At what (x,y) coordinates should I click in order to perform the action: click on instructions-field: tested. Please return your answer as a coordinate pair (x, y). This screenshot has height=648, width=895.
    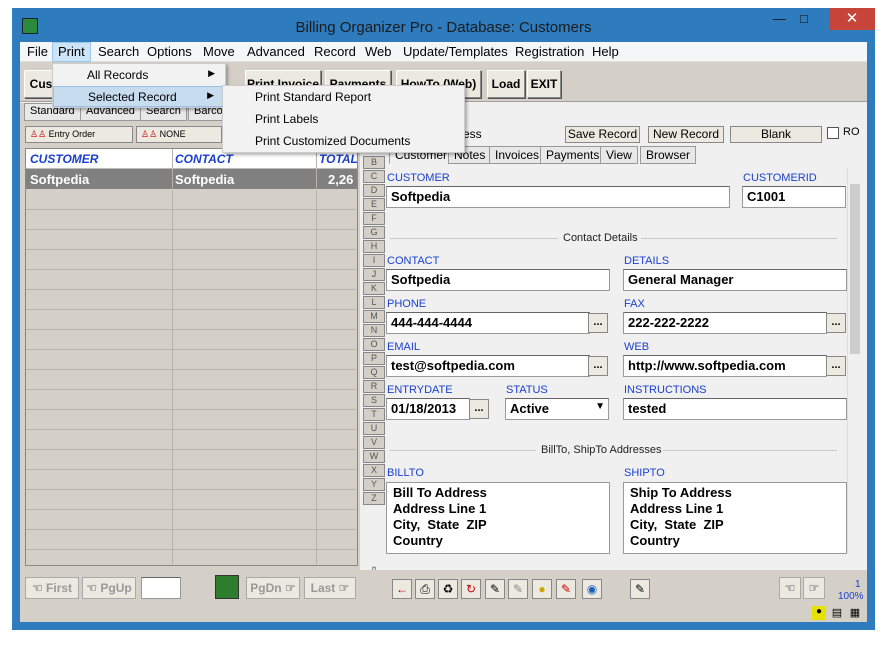
    Looking at the image, I should click on (735, 409).